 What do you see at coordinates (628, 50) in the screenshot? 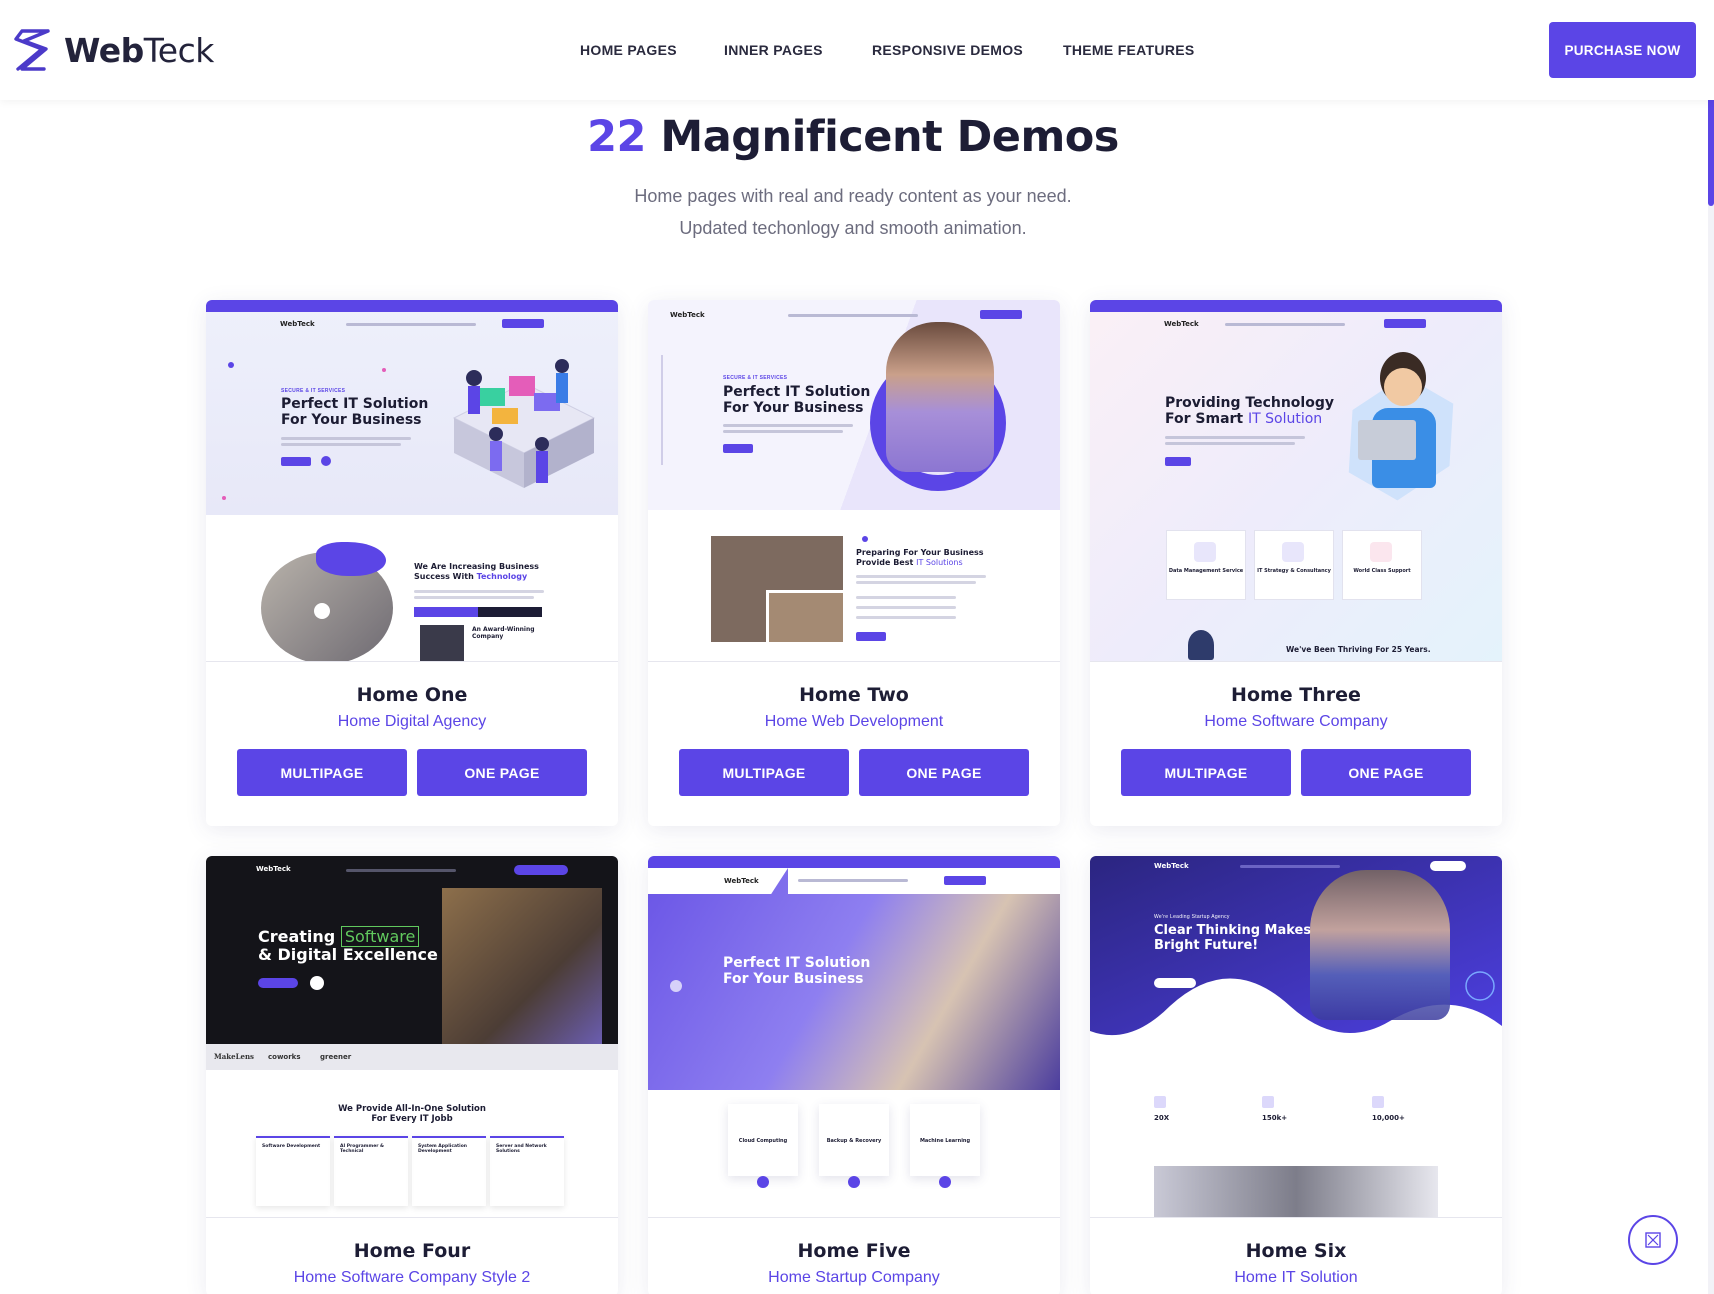
I see `nav-home-pages: HOME PAGES` at bounding box center [628, 50].